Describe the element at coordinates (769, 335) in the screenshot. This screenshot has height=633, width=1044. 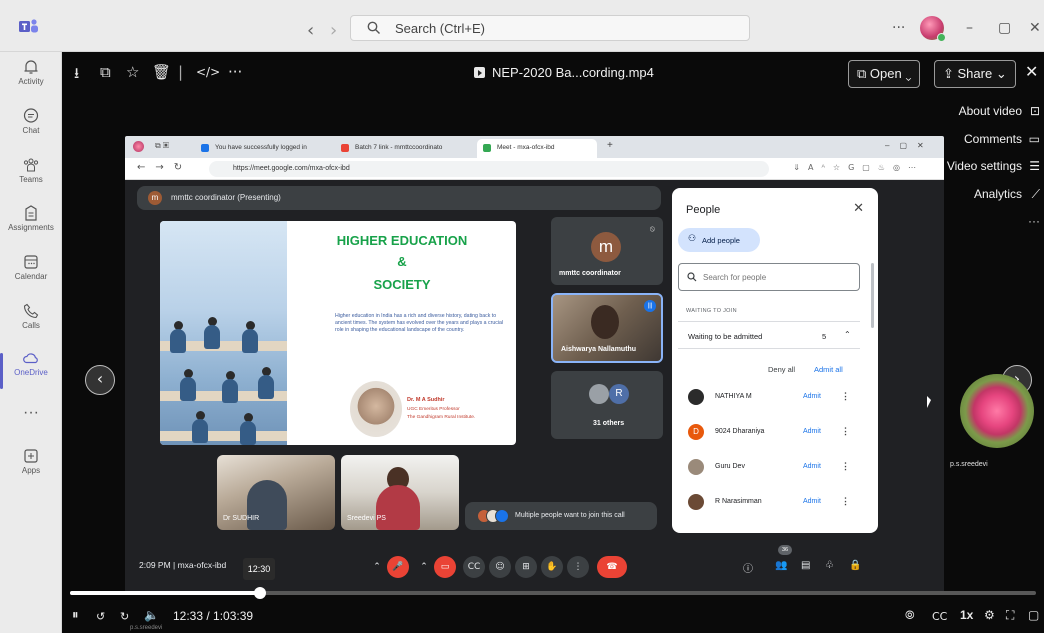
I see `waiting-group-header: Waiting to be admitted 5 ⌃` at that location.